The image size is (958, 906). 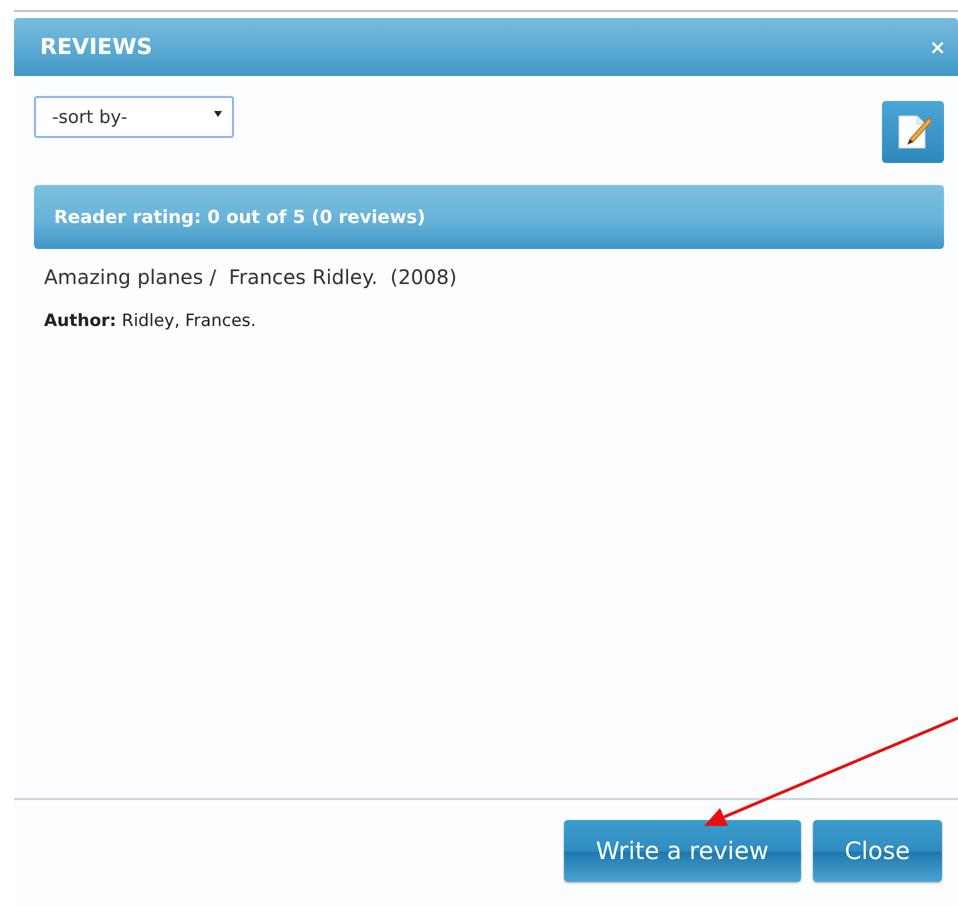 I want to click on sort-dropdown: -sort by-, so click(x=134, y=117).